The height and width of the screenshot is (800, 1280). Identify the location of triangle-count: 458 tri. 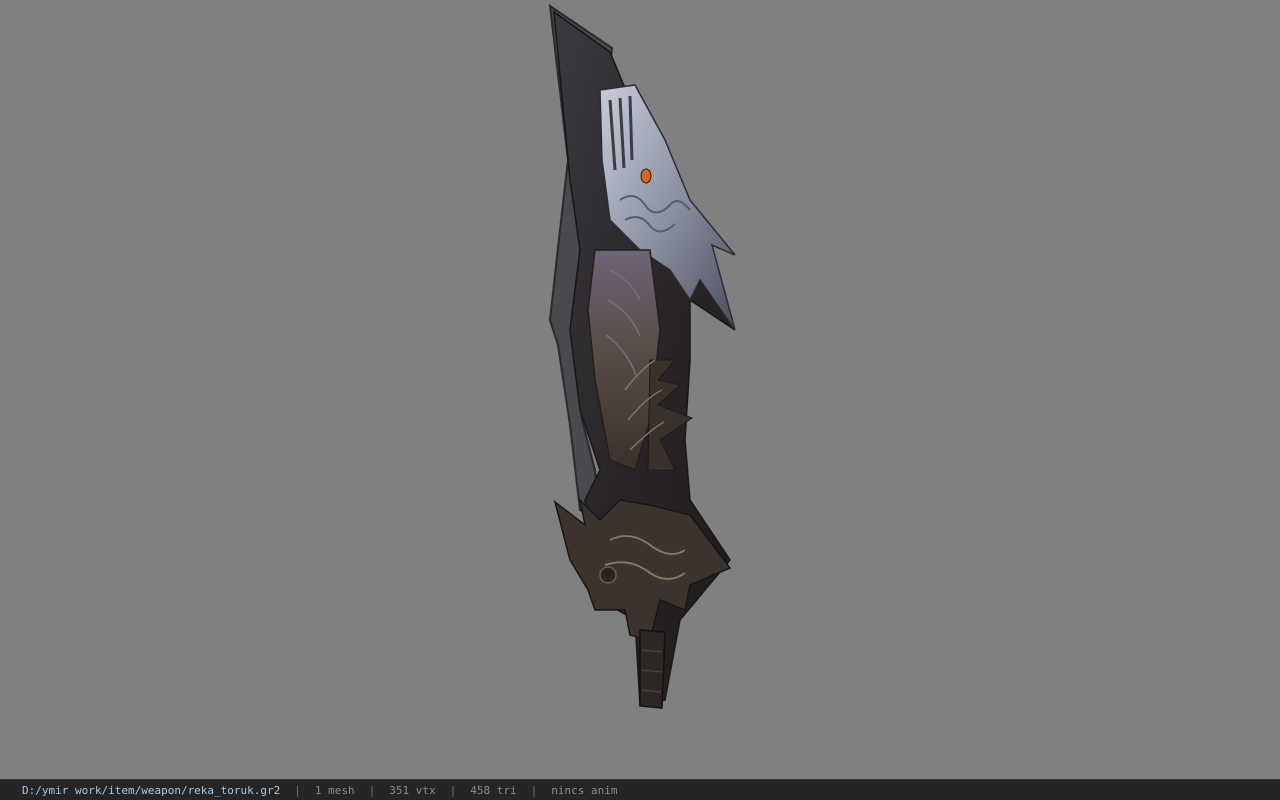
(493, 790).